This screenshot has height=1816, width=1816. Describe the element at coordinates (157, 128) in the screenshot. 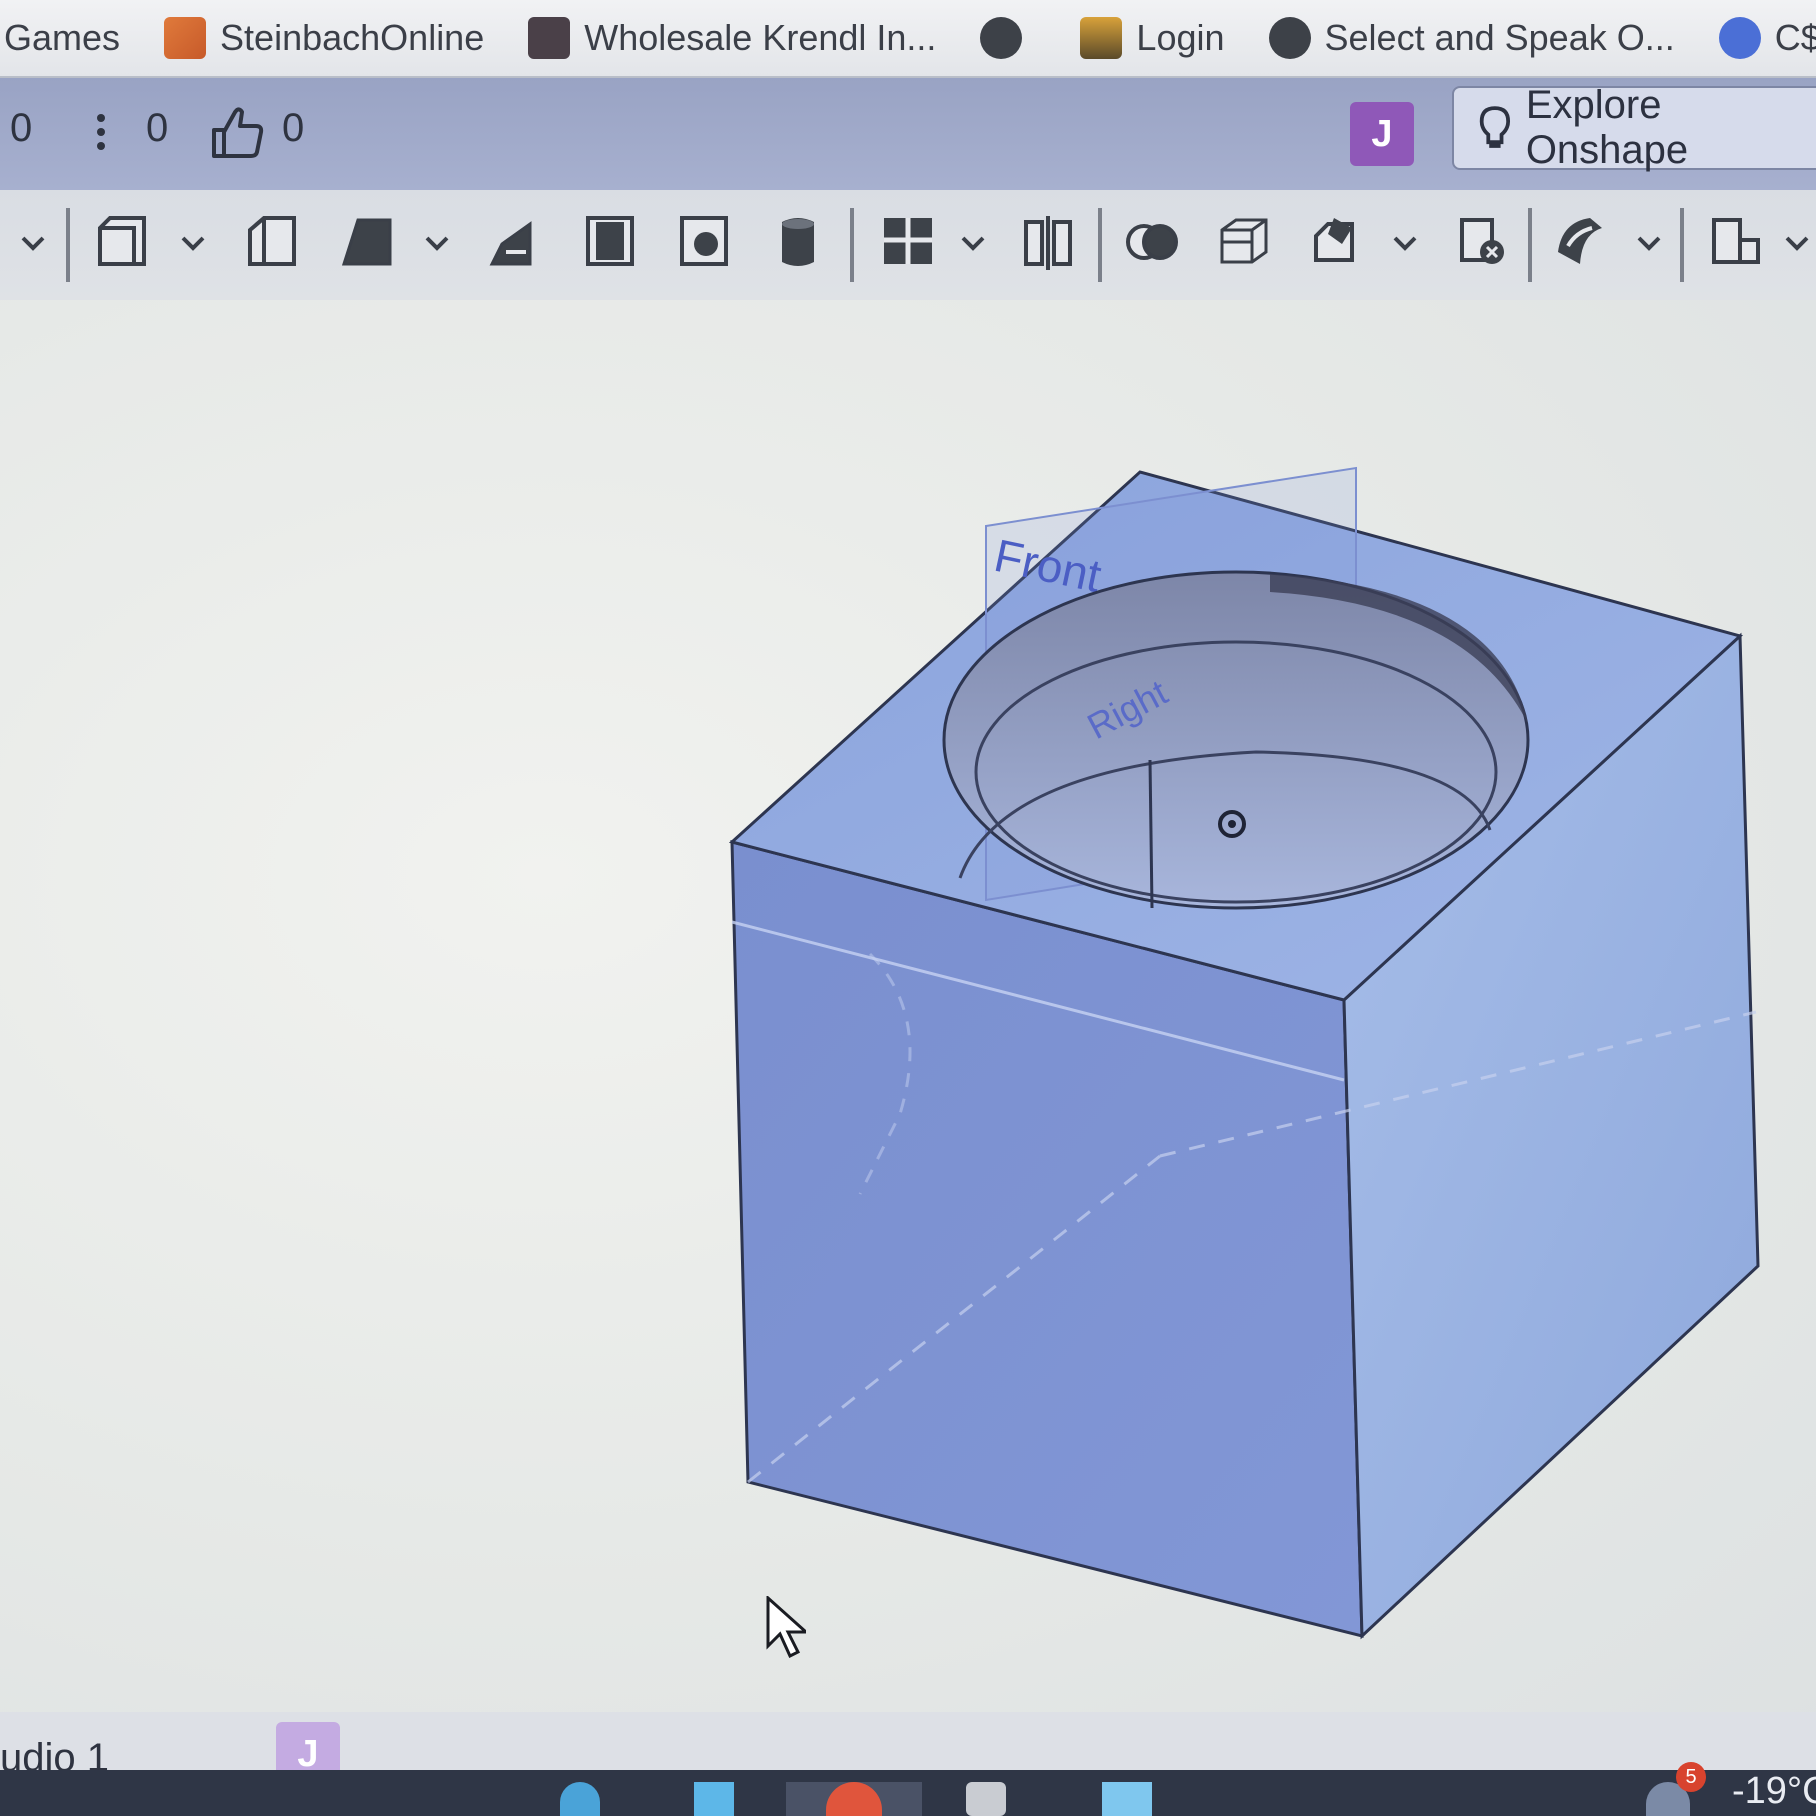

I see `branches-count: 0` at that location.